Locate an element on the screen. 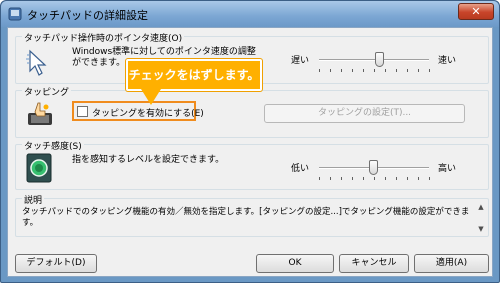 Image resolution: width=500 pixels, height=283 pixels. touch-sensitivity-slider-thumb is located at coordinates (373, 167).